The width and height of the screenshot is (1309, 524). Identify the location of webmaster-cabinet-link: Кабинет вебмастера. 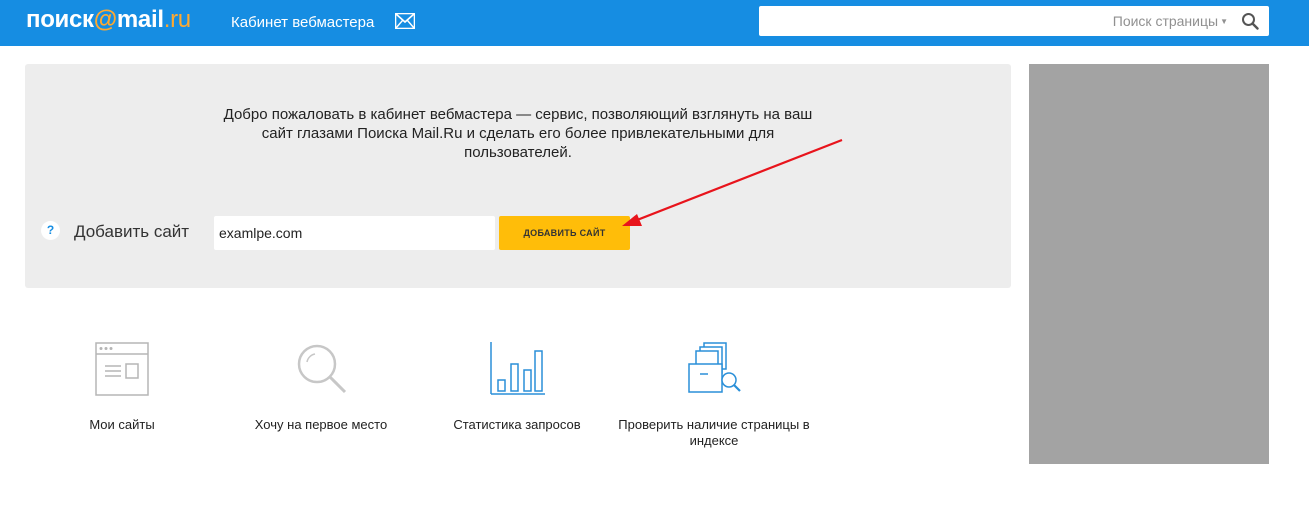
(302, 23).